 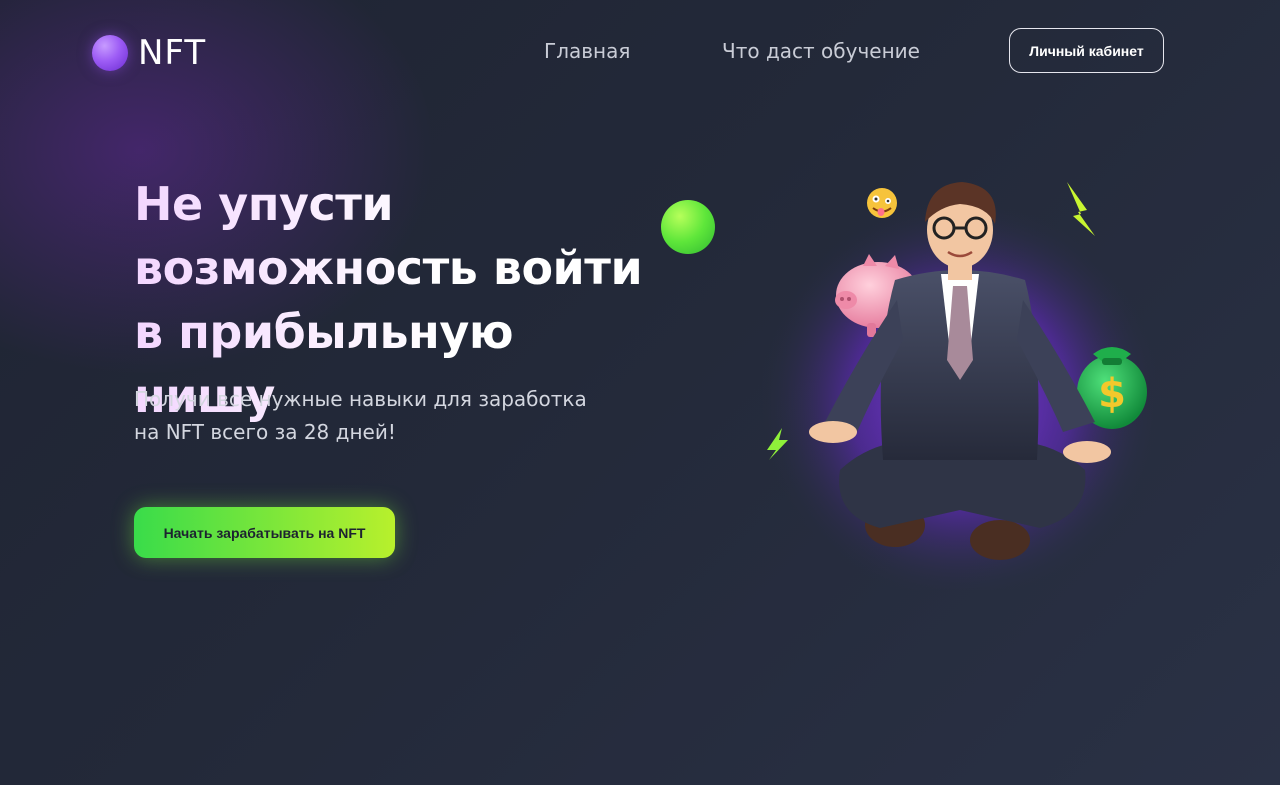 I want to click on logo-text: NFT, so click(x=172, y=53).